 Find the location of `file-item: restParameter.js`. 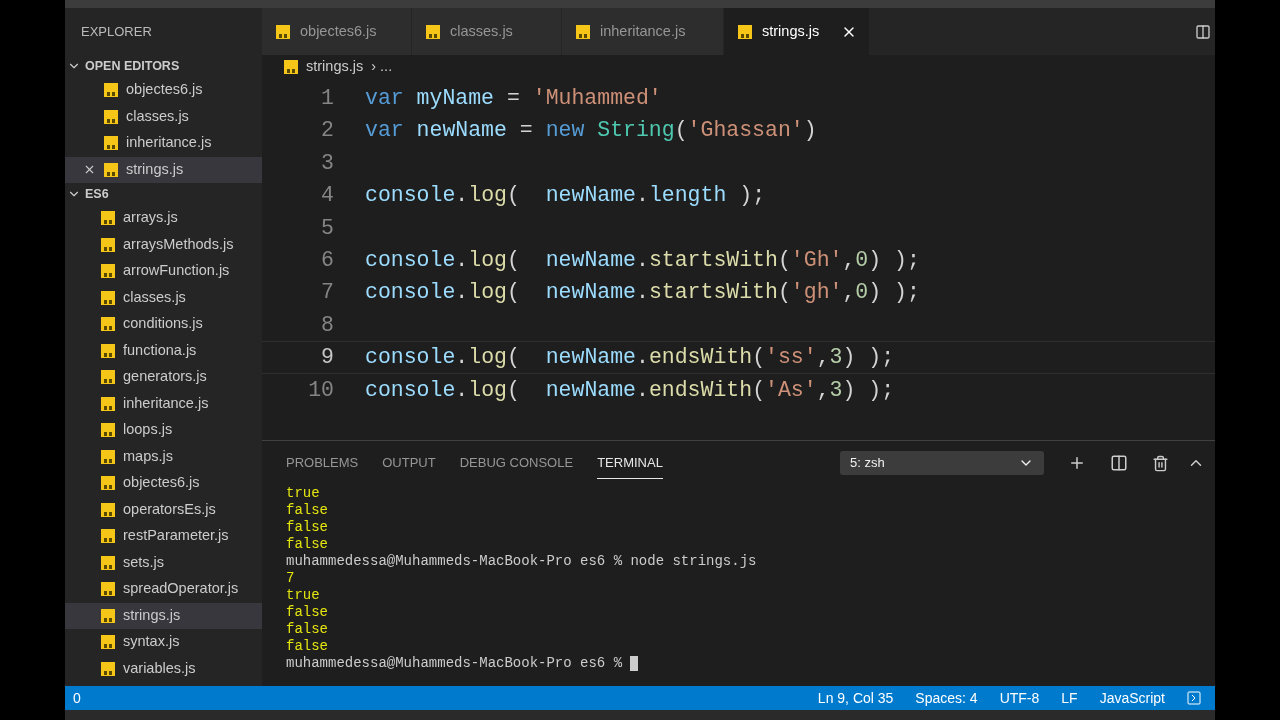

file-item: restParameter.js is located at coordinates (163, 536).